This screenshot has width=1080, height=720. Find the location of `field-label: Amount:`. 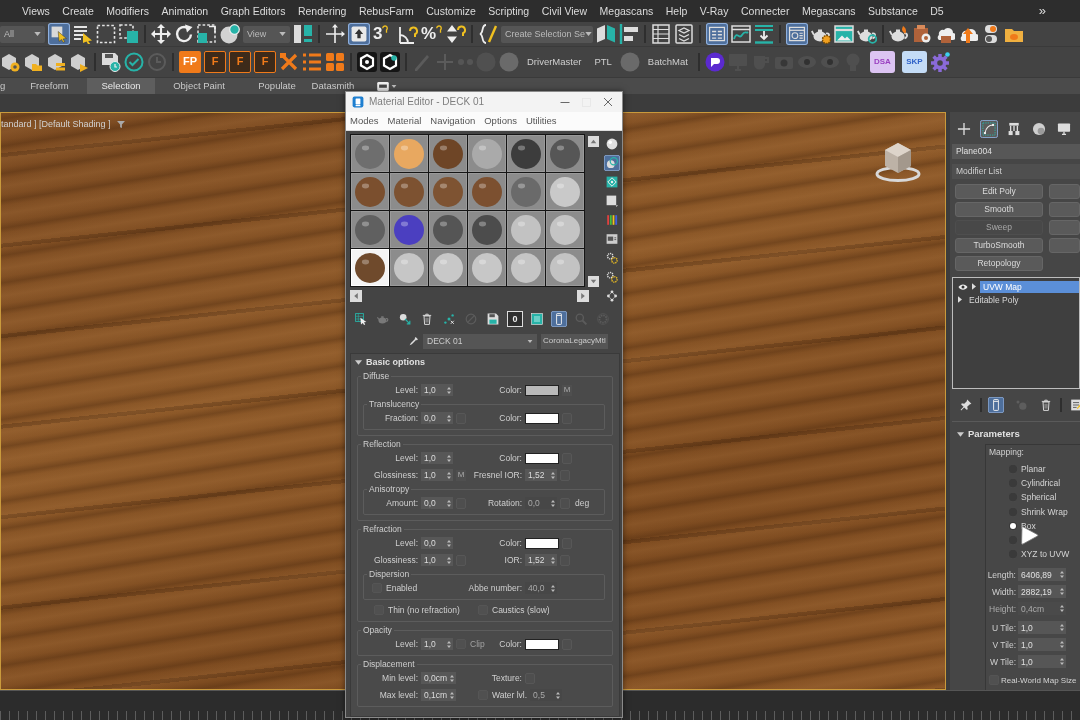

field-label: Amount: is located at coordinates (402, 503).